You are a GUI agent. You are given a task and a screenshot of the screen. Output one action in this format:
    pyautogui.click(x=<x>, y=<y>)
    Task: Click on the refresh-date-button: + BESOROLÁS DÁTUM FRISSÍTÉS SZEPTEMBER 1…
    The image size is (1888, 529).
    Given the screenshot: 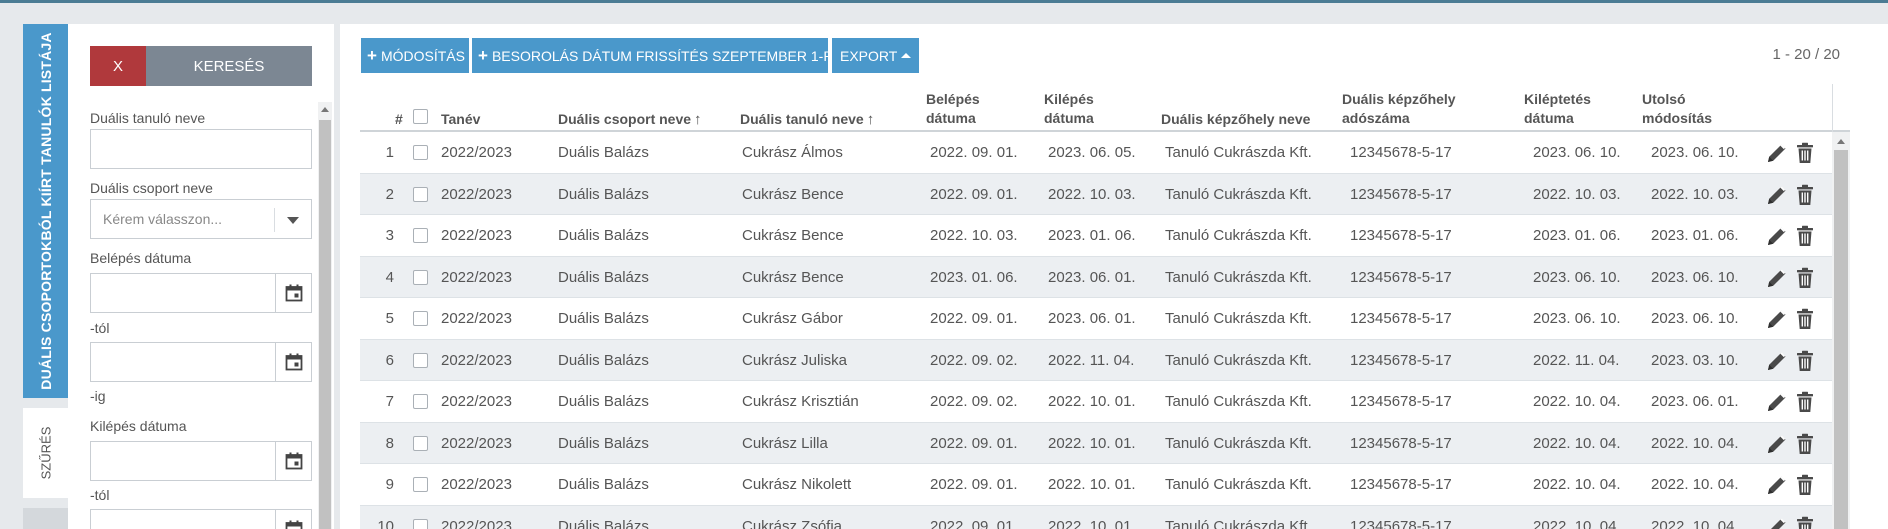 What is the action you would take?
    pyautogui.click(x=657, y=55)
    